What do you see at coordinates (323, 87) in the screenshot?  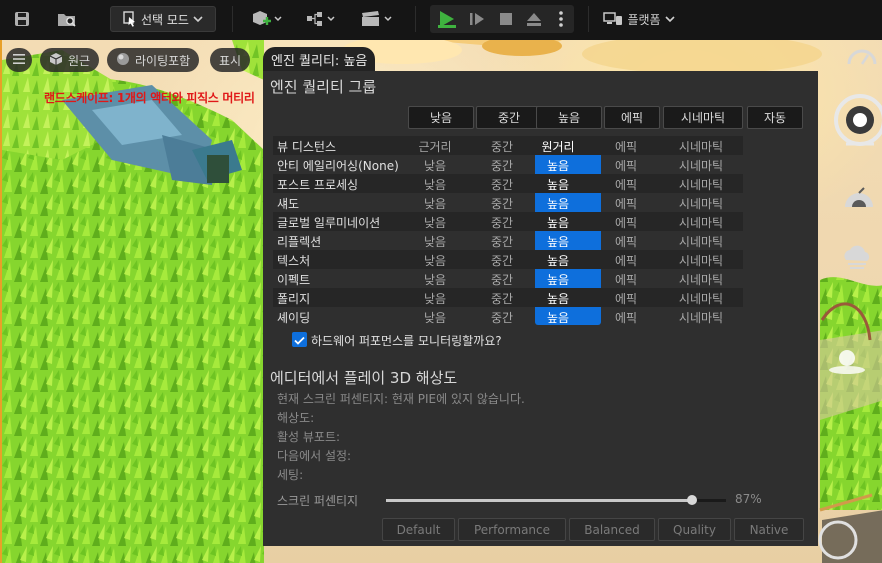 I see `panel-title: 엔진 퀄리티 그룹` at bounding box center [323, 87].